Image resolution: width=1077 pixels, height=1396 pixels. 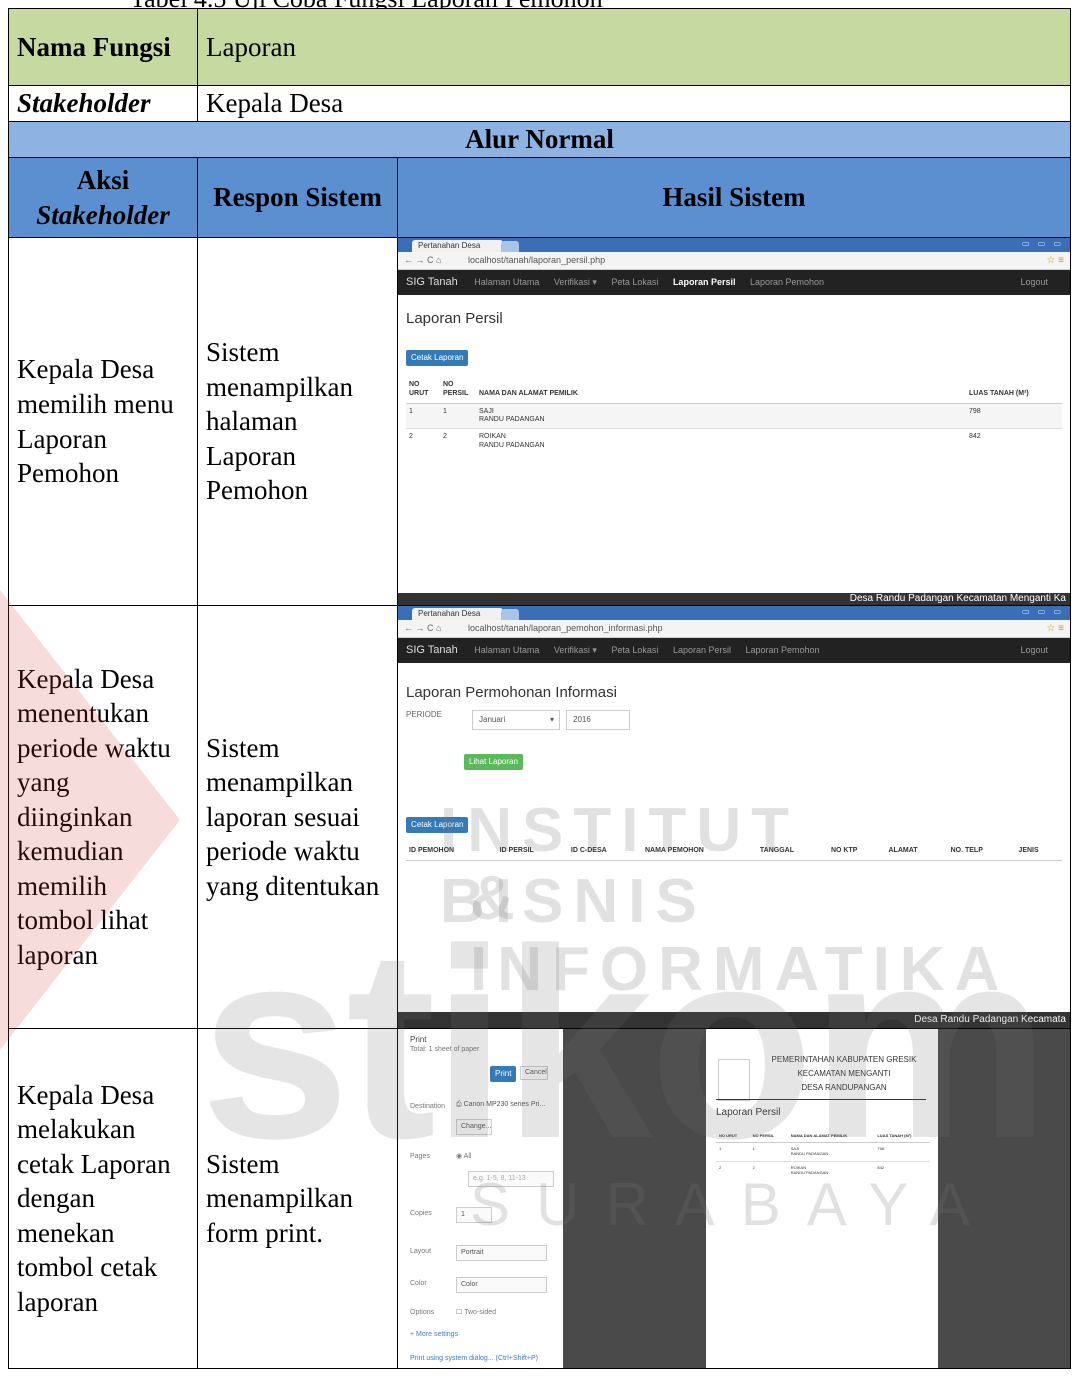 I want to click on th-nama: NAMA DAN ALAMAT PEMILIK, so click(x=721, y=390).